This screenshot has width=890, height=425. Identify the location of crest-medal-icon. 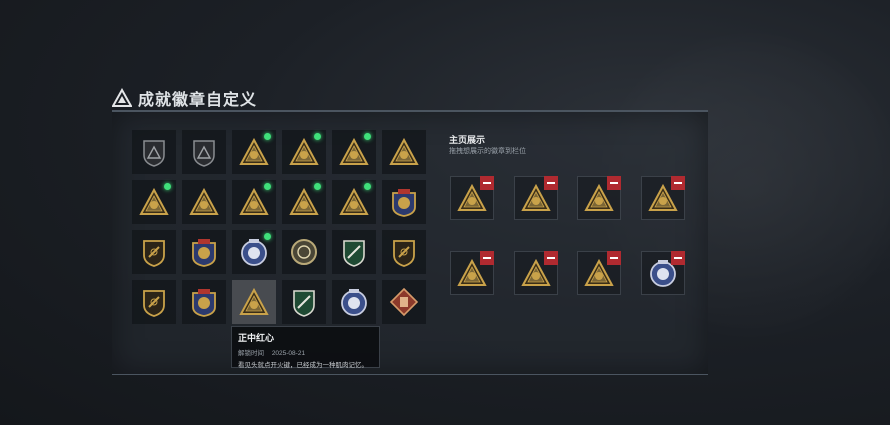
(204, 252).